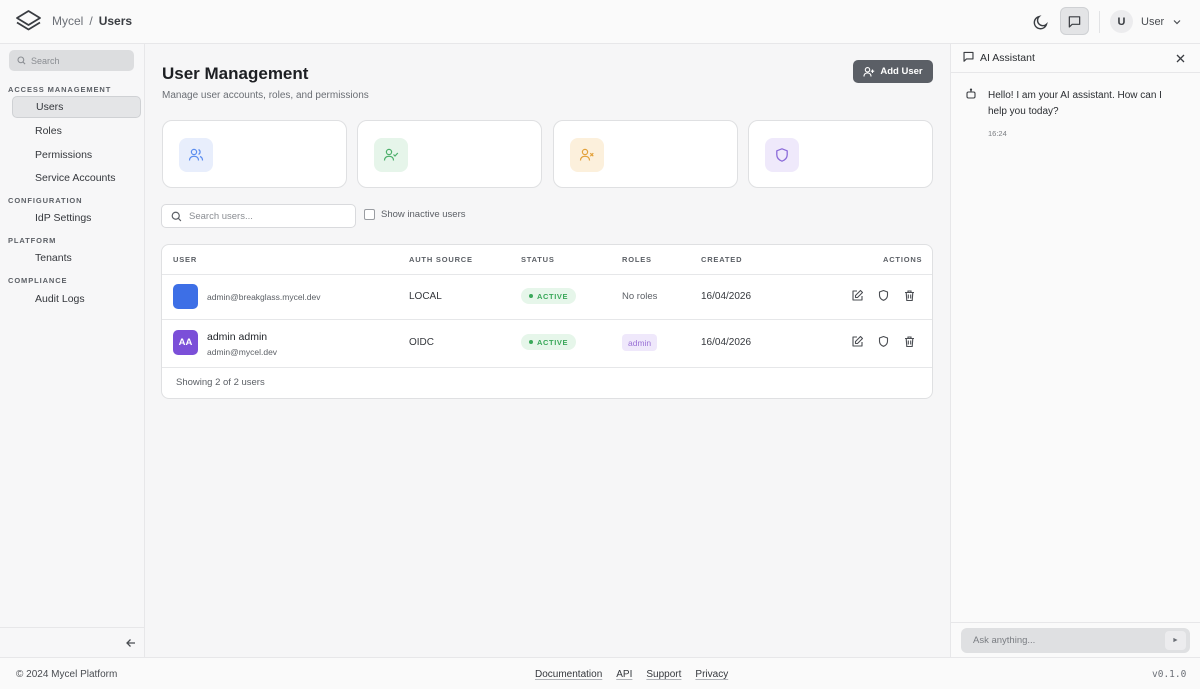 This screenshot has width=1200, height=689. Describe the element at coordinates (441, 259) in the screenshot. I see `column-header-auth-source: AUTH SOURCE` at that location.